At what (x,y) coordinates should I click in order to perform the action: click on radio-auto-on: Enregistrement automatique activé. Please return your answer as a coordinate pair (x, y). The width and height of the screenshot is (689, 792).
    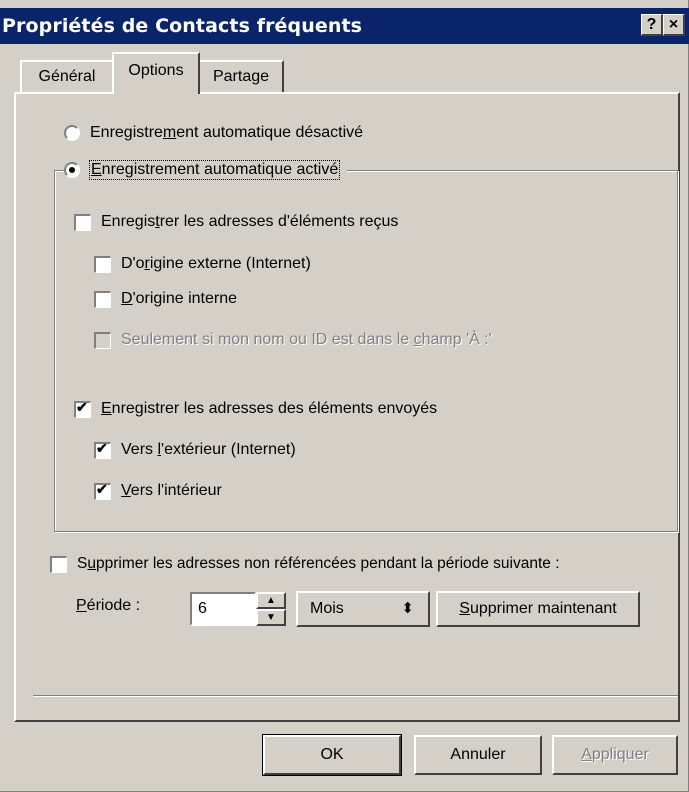
    Looking at the image, I should click on (206, 170).